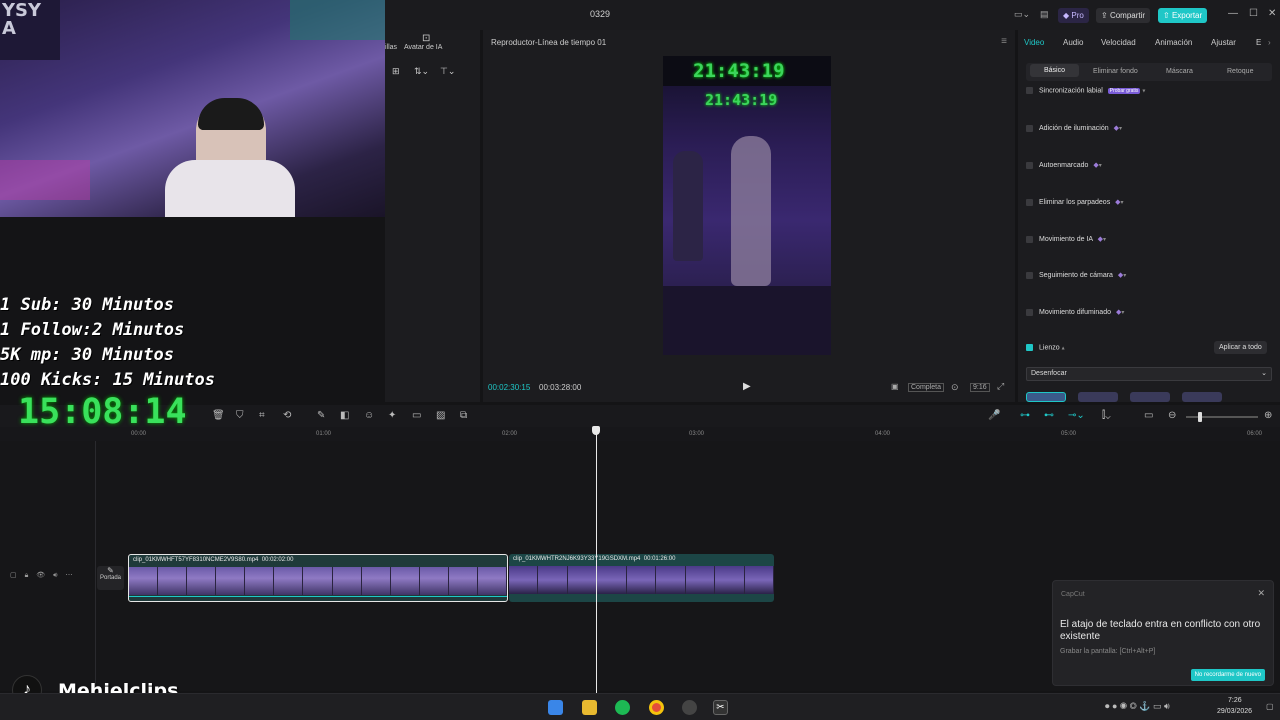  What do you see at coordinates (1115, 71) in the screenshot?
I see `subtab-eliminar-fondo: Eliminar fondo` at bounding box center [1115, 71].